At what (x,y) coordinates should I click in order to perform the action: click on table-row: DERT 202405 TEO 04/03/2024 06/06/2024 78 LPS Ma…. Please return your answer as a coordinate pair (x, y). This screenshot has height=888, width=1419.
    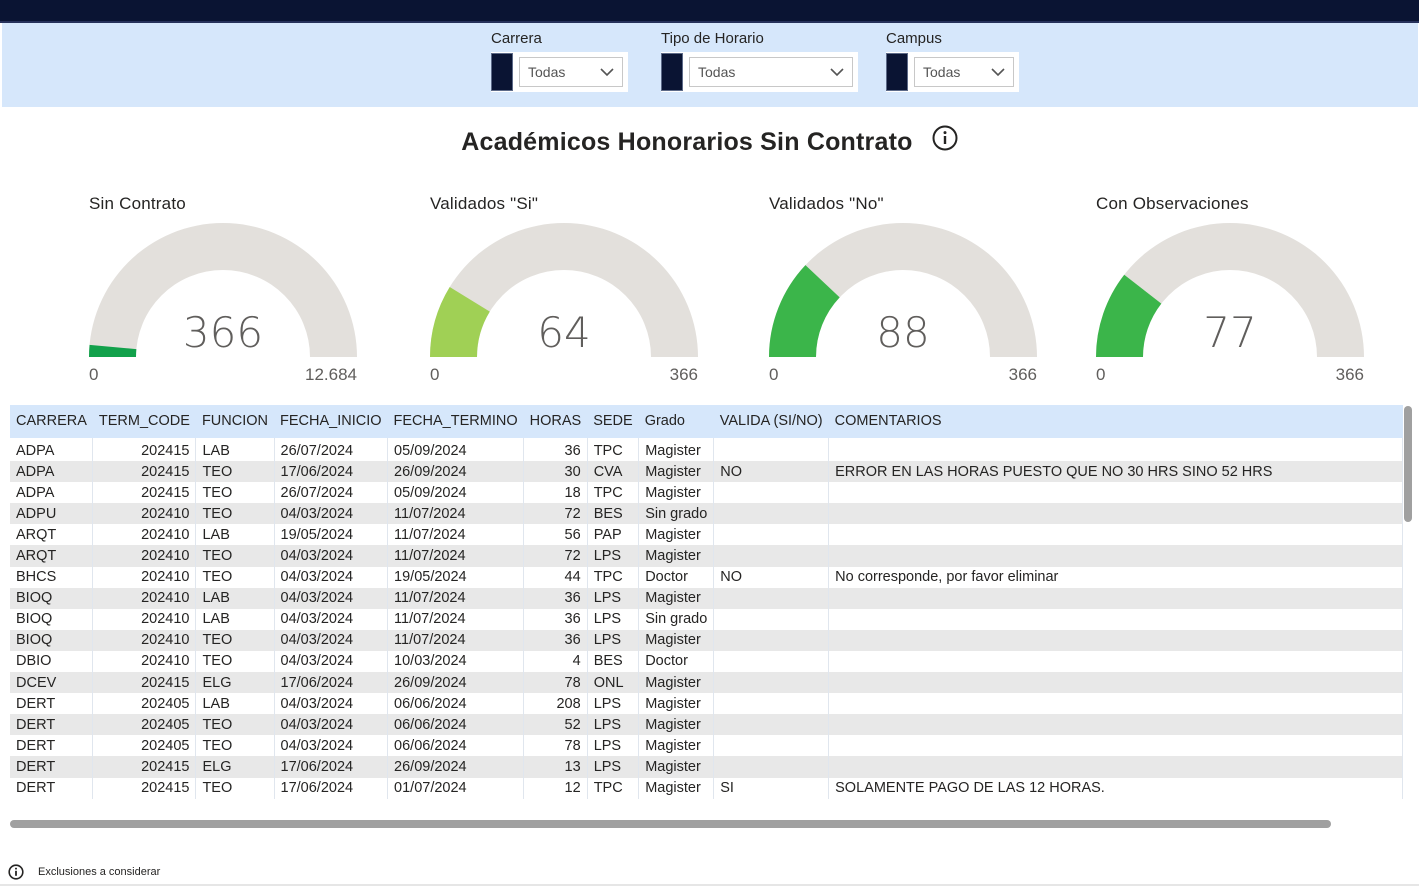
    Looking at the image, I should click on (706, 746).